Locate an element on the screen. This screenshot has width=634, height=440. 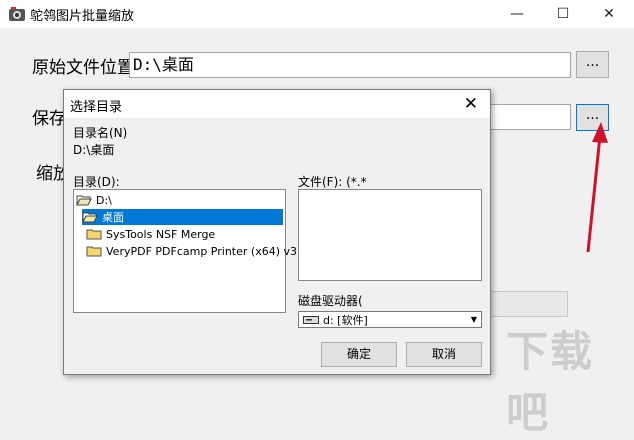
tree-item-label: D:\ is located at coordinates (104, 200).